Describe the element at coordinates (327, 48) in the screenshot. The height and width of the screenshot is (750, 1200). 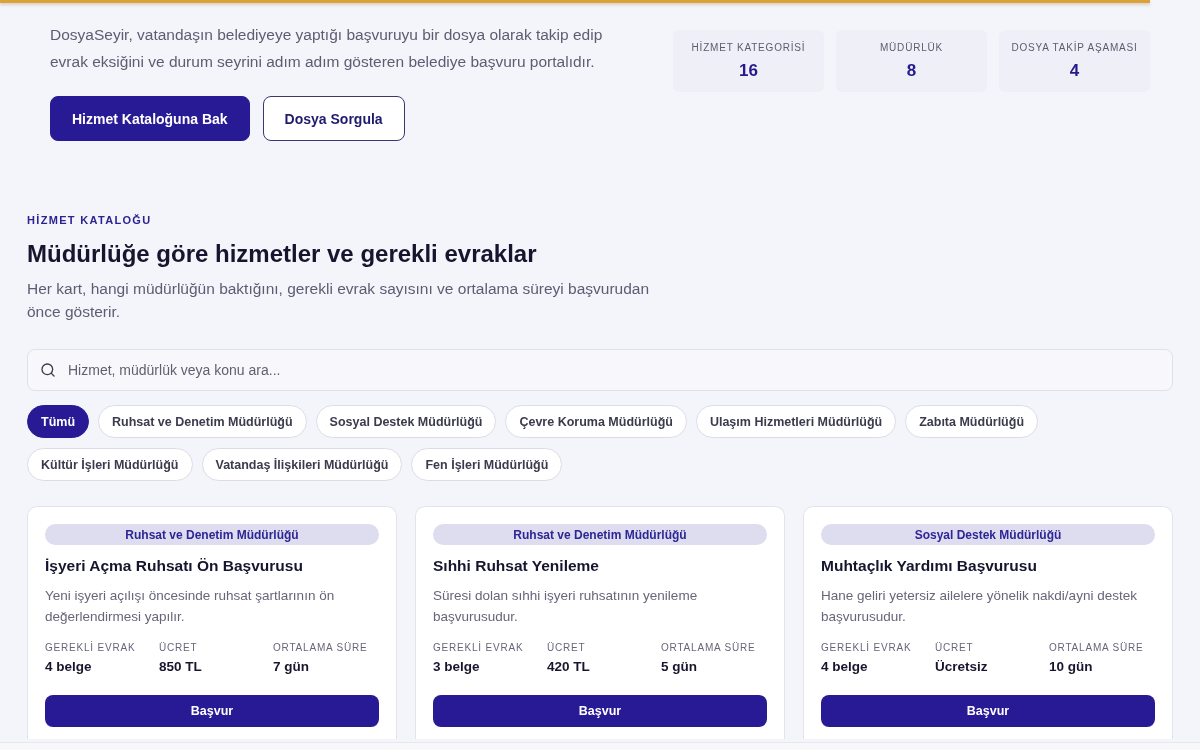
I see `hero-description: DosyaSeyir, vatandaşın belediyeye yaptığı başvuruyu bir dosya olarak takip edip evrak eksiğini ve durum seyrini adım adım gösteren belediye başvuru portalıdır.` at that location.